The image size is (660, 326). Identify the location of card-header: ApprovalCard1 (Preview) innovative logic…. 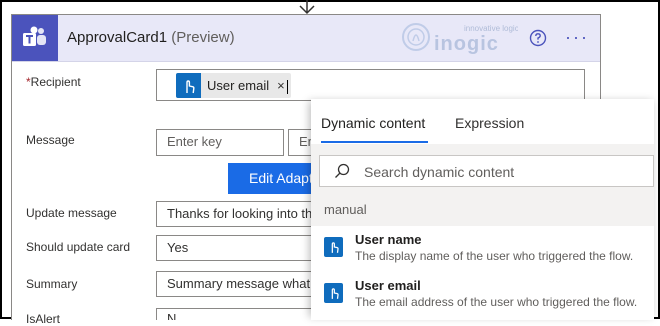
(306, 38).